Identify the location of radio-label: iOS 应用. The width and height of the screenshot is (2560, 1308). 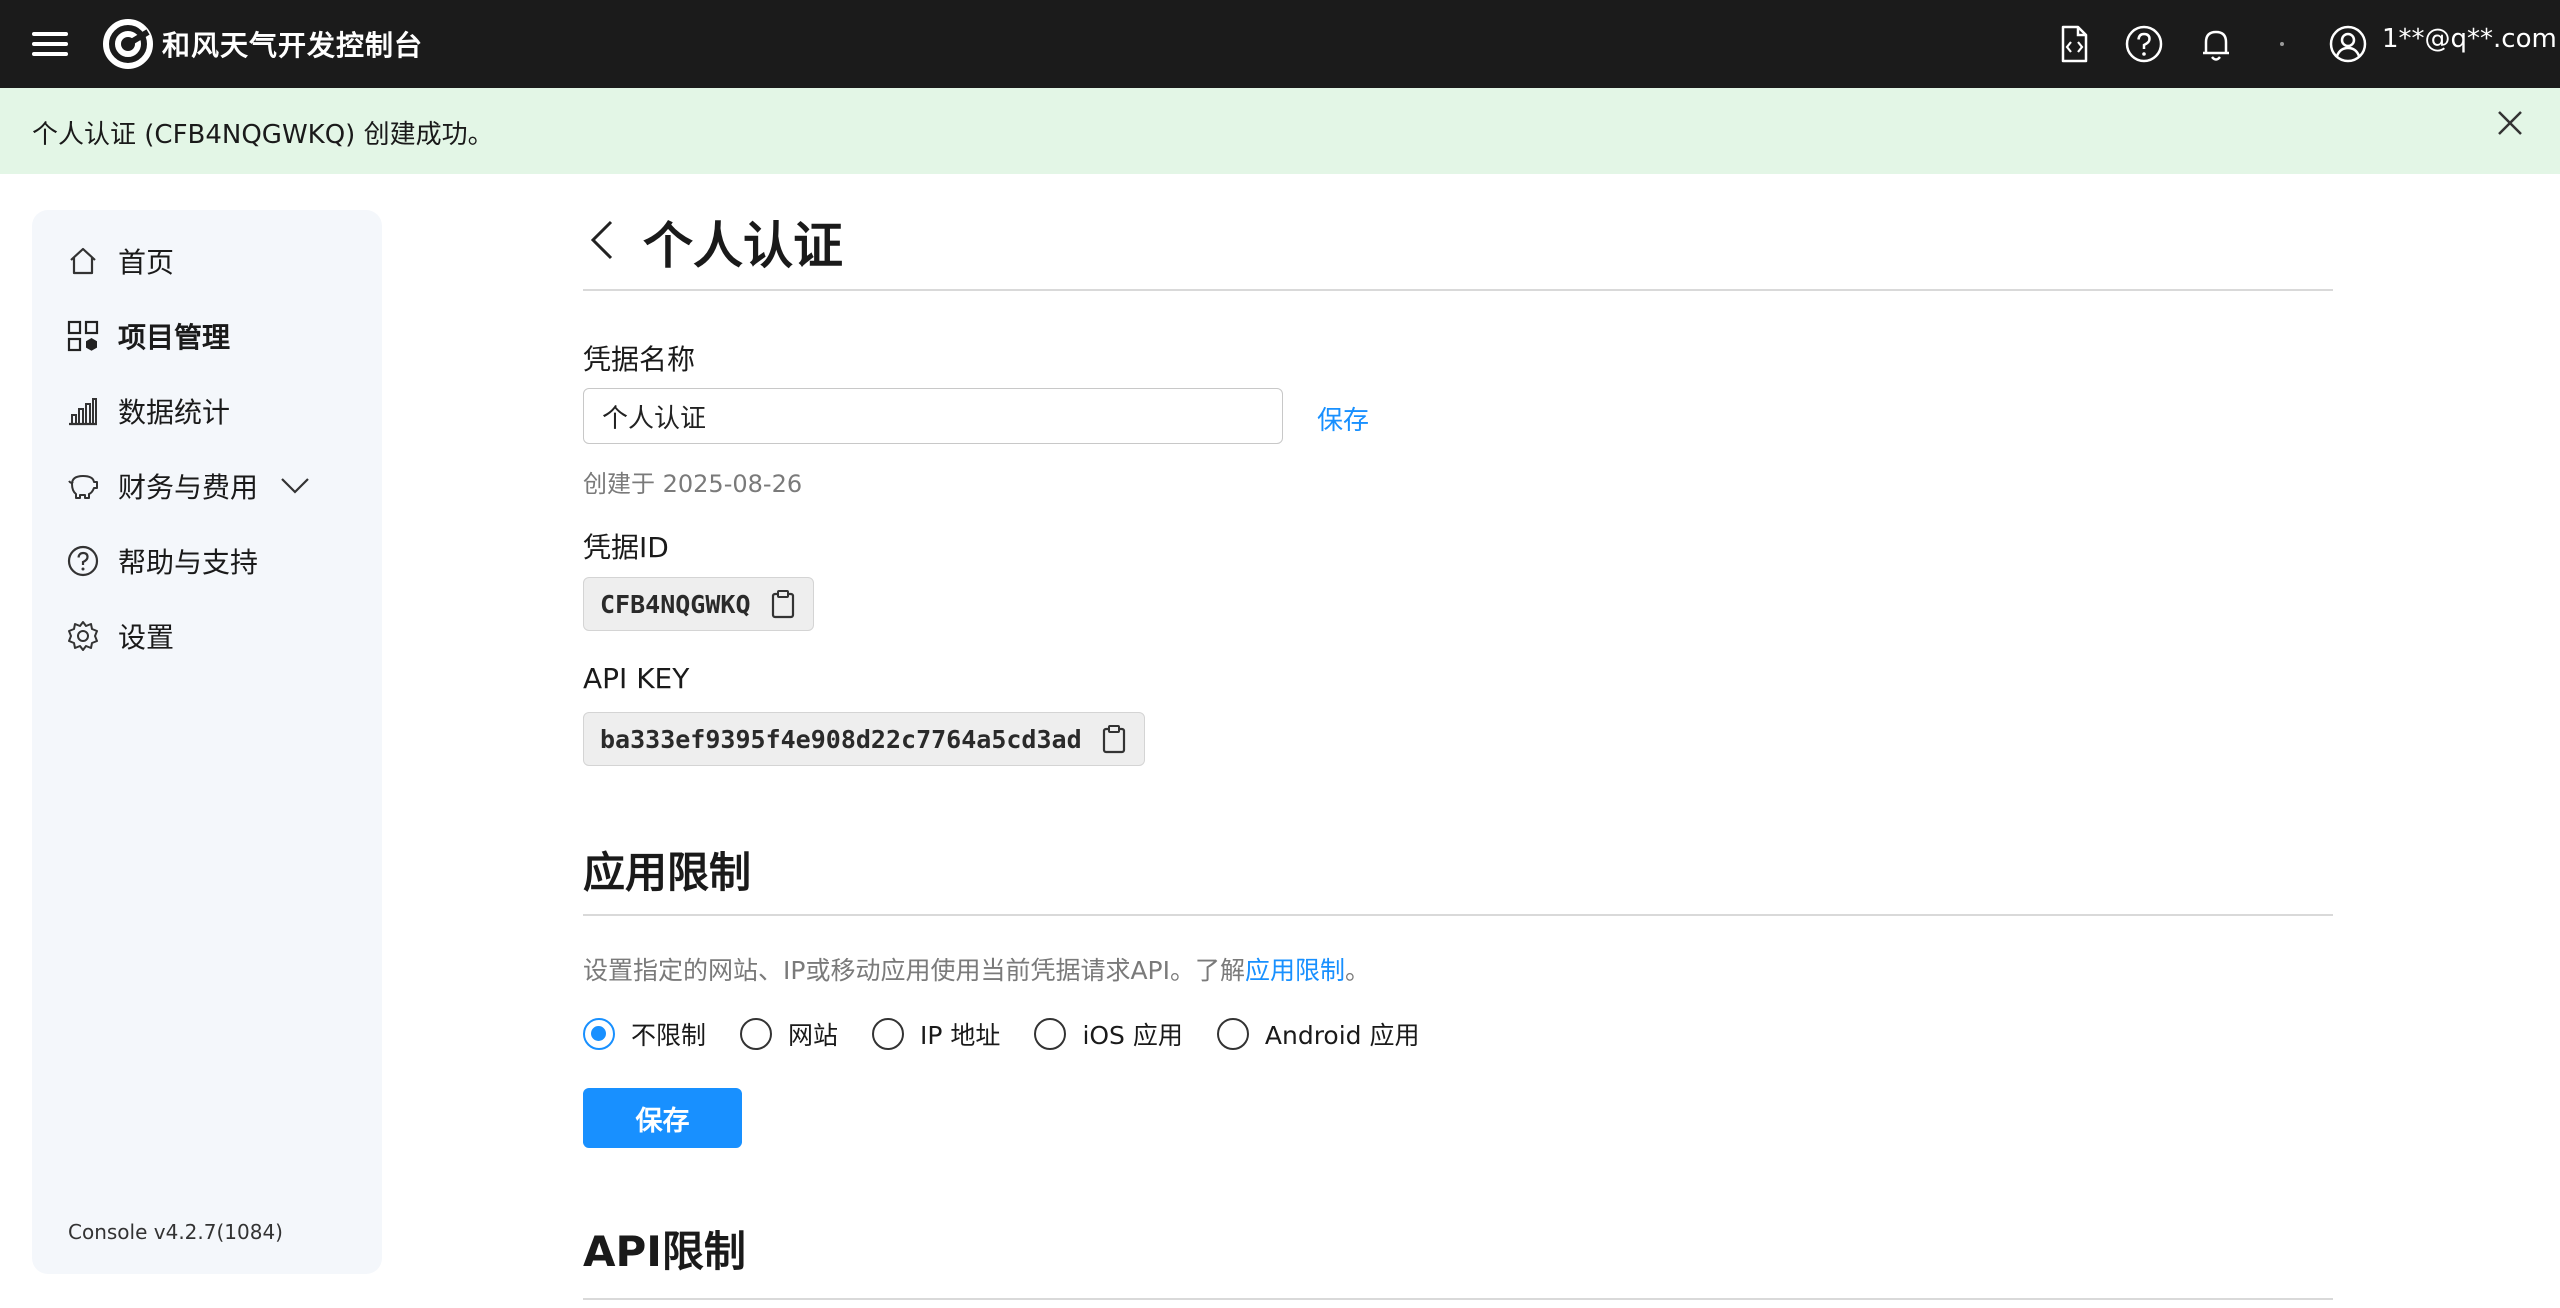
(1132, 1035).